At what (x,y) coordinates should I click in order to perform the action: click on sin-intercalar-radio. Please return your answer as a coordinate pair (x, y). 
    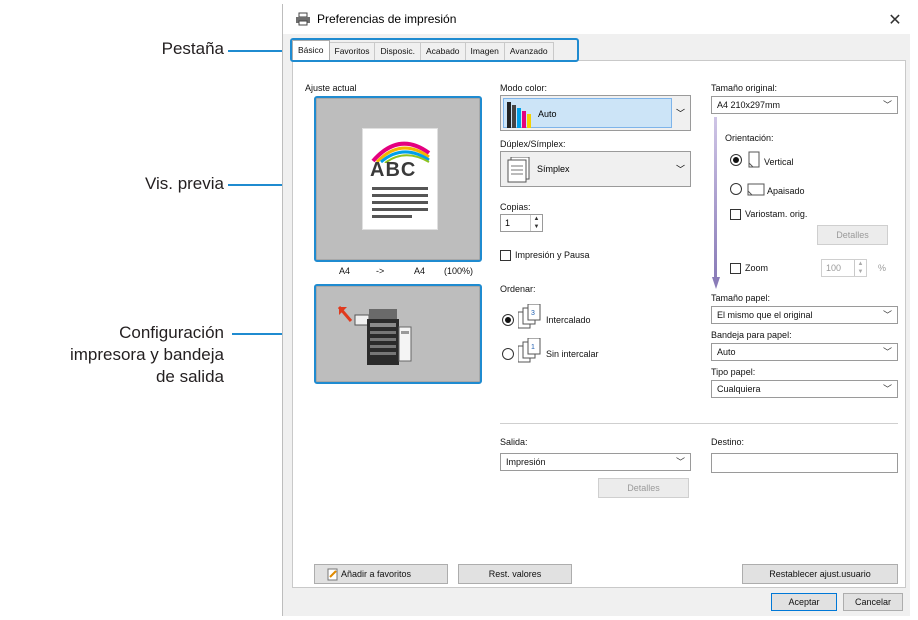
    Looking at the image, I should click on (508, 354).